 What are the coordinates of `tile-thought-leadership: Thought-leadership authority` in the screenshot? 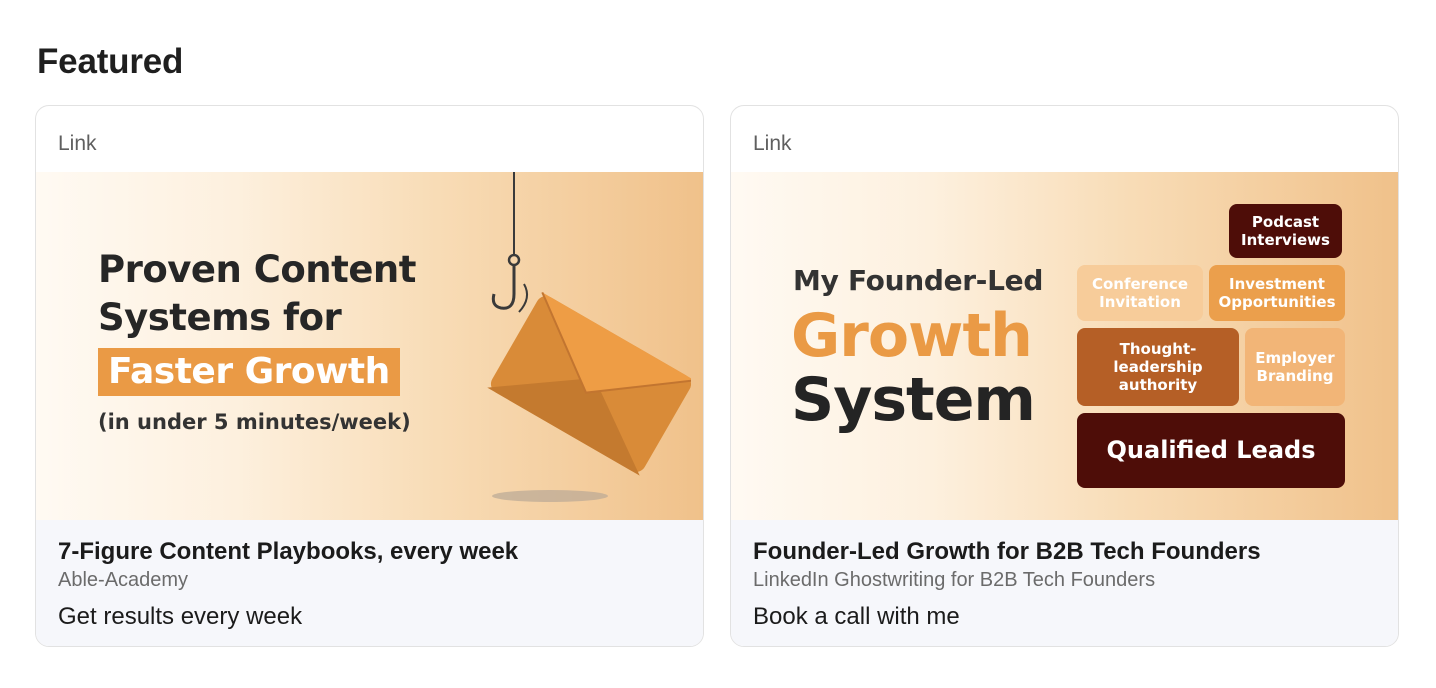 It's located at (1158, 367).